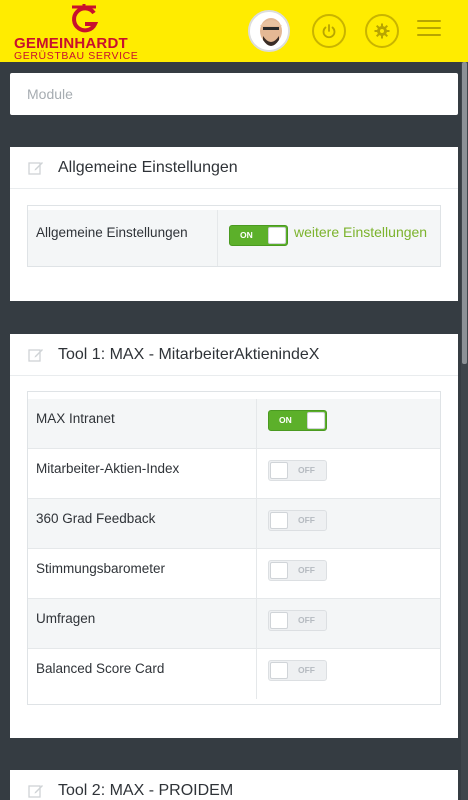 The height and width of the screenshot is (800, 468). I want to click on table-row: Stimmungsbarometer OFF, so click(234, 574).